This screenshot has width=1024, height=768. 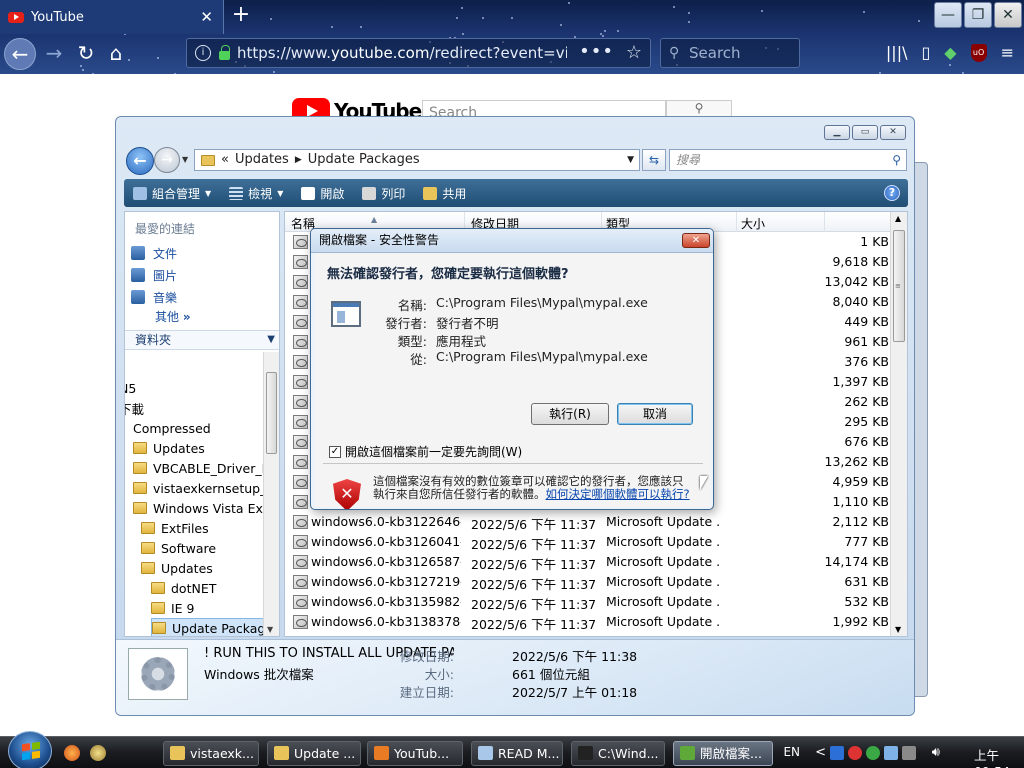 I want to click on address-dropdown-icon: ▼, so click(x=630, y=160).